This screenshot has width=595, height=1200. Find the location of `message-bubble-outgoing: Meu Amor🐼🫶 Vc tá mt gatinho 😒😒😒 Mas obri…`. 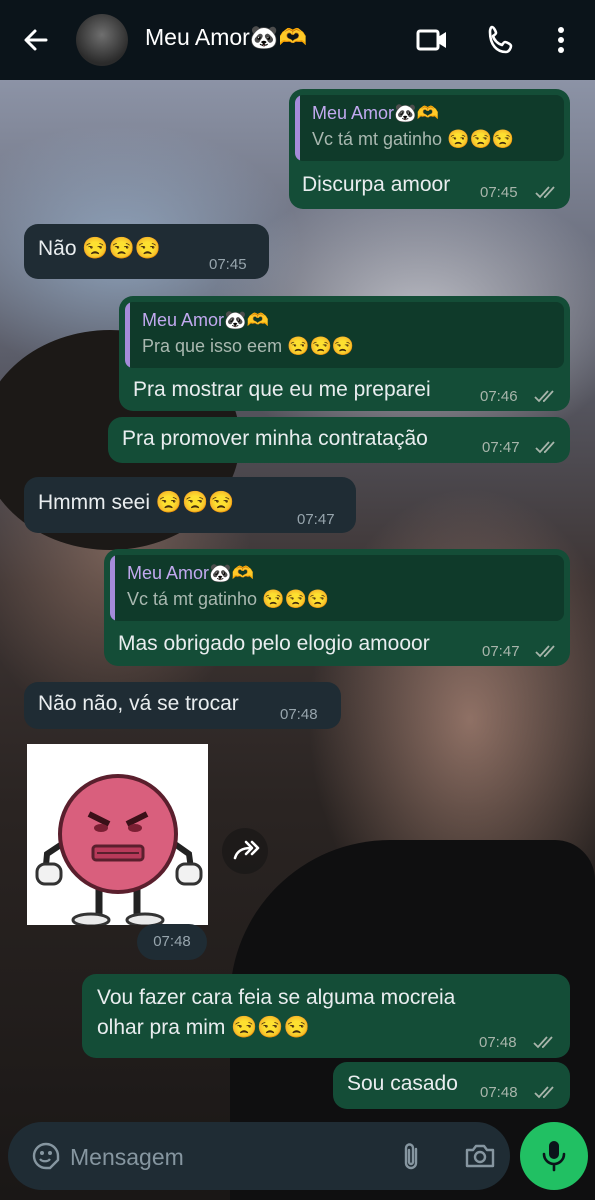

message-bubble-outgoing: Meu Amor🐼🫶 Vc tá mt gatinho 😒😒😒 Mas obri… is located at coordinates (337, 607).